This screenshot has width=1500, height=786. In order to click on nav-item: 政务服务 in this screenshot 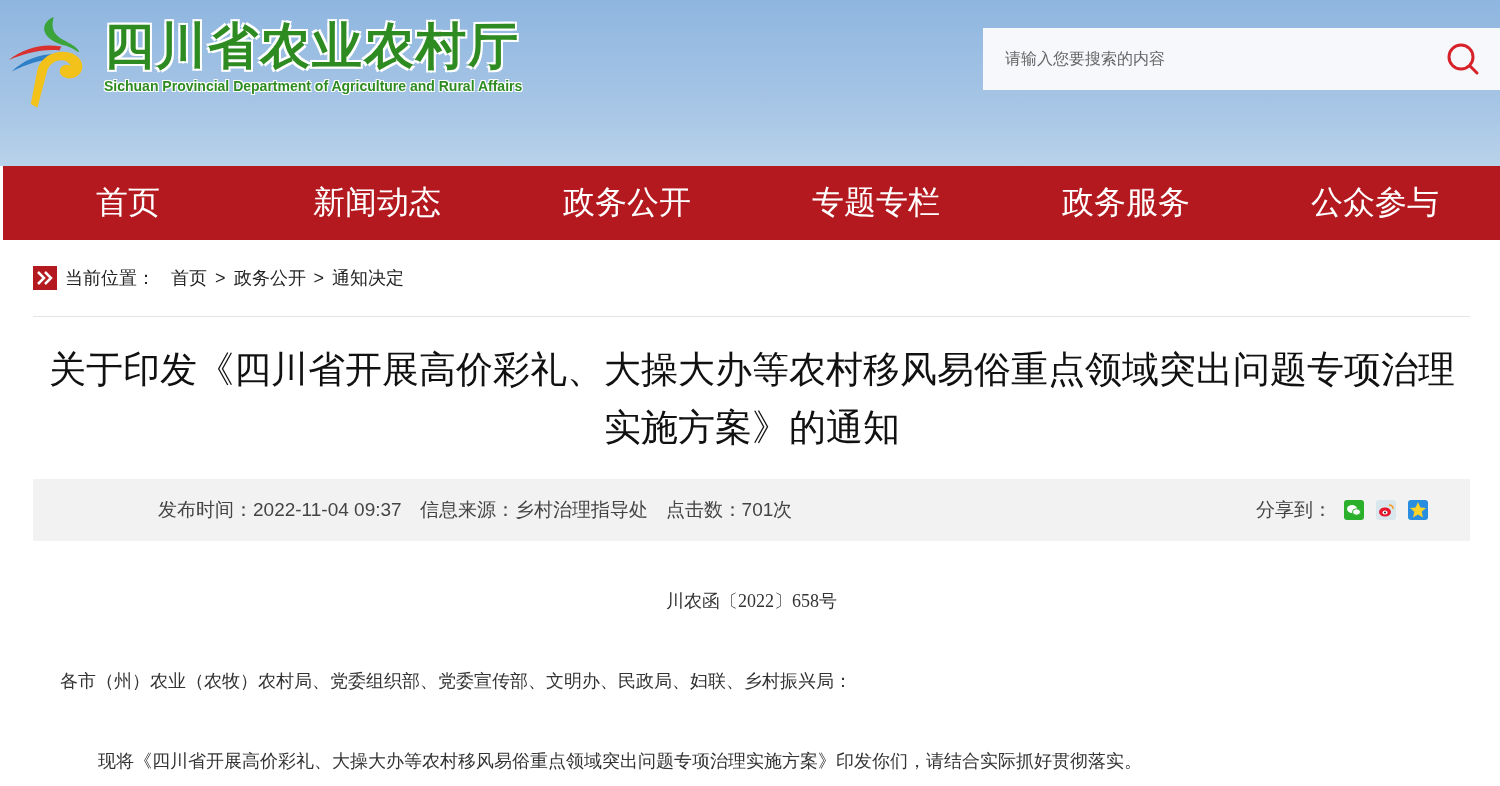, I will do `click(1126, 203)`.